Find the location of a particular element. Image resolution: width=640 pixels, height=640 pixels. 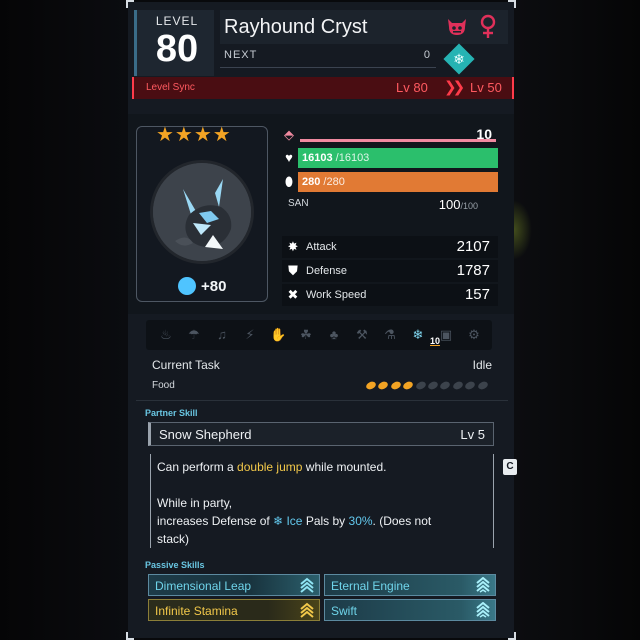

desc-text: . (Does not is located at coordinates (402, 521).